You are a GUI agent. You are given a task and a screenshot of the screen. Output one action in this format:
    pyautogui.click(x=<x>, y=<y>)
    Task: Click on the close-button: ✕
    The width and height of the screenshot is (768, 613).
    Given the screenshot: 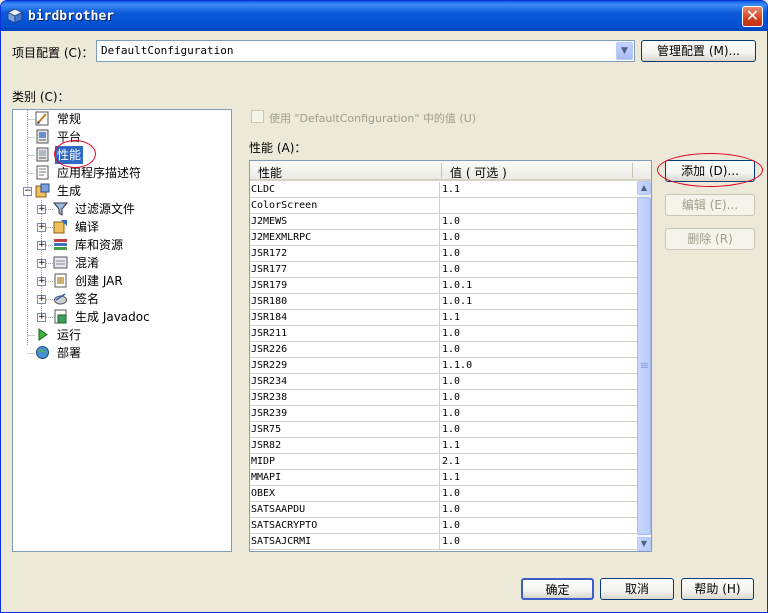 What is the action you would take?
    pyautogui.click(x=752, y=16)
    